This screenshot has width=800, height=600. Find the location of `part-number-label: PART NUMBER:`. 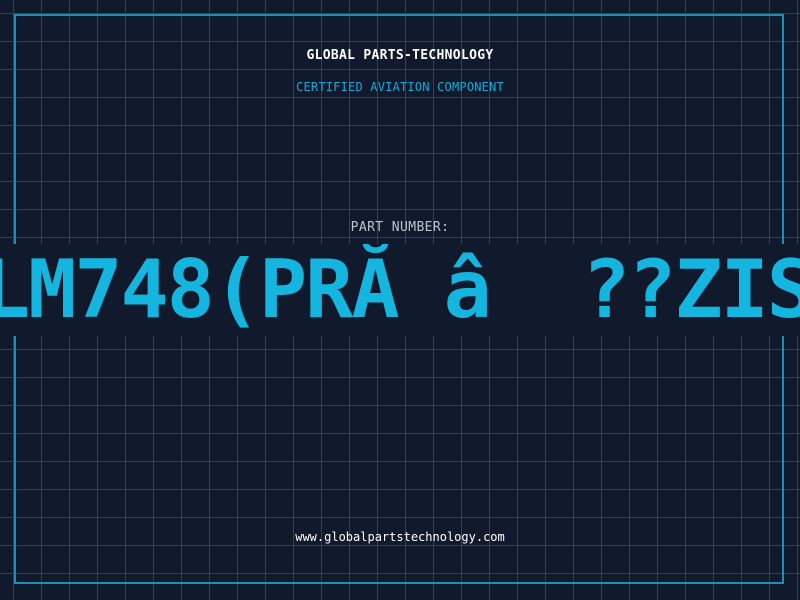

part-number-label: PART NUMBER: is located at coordinates (400, 227).